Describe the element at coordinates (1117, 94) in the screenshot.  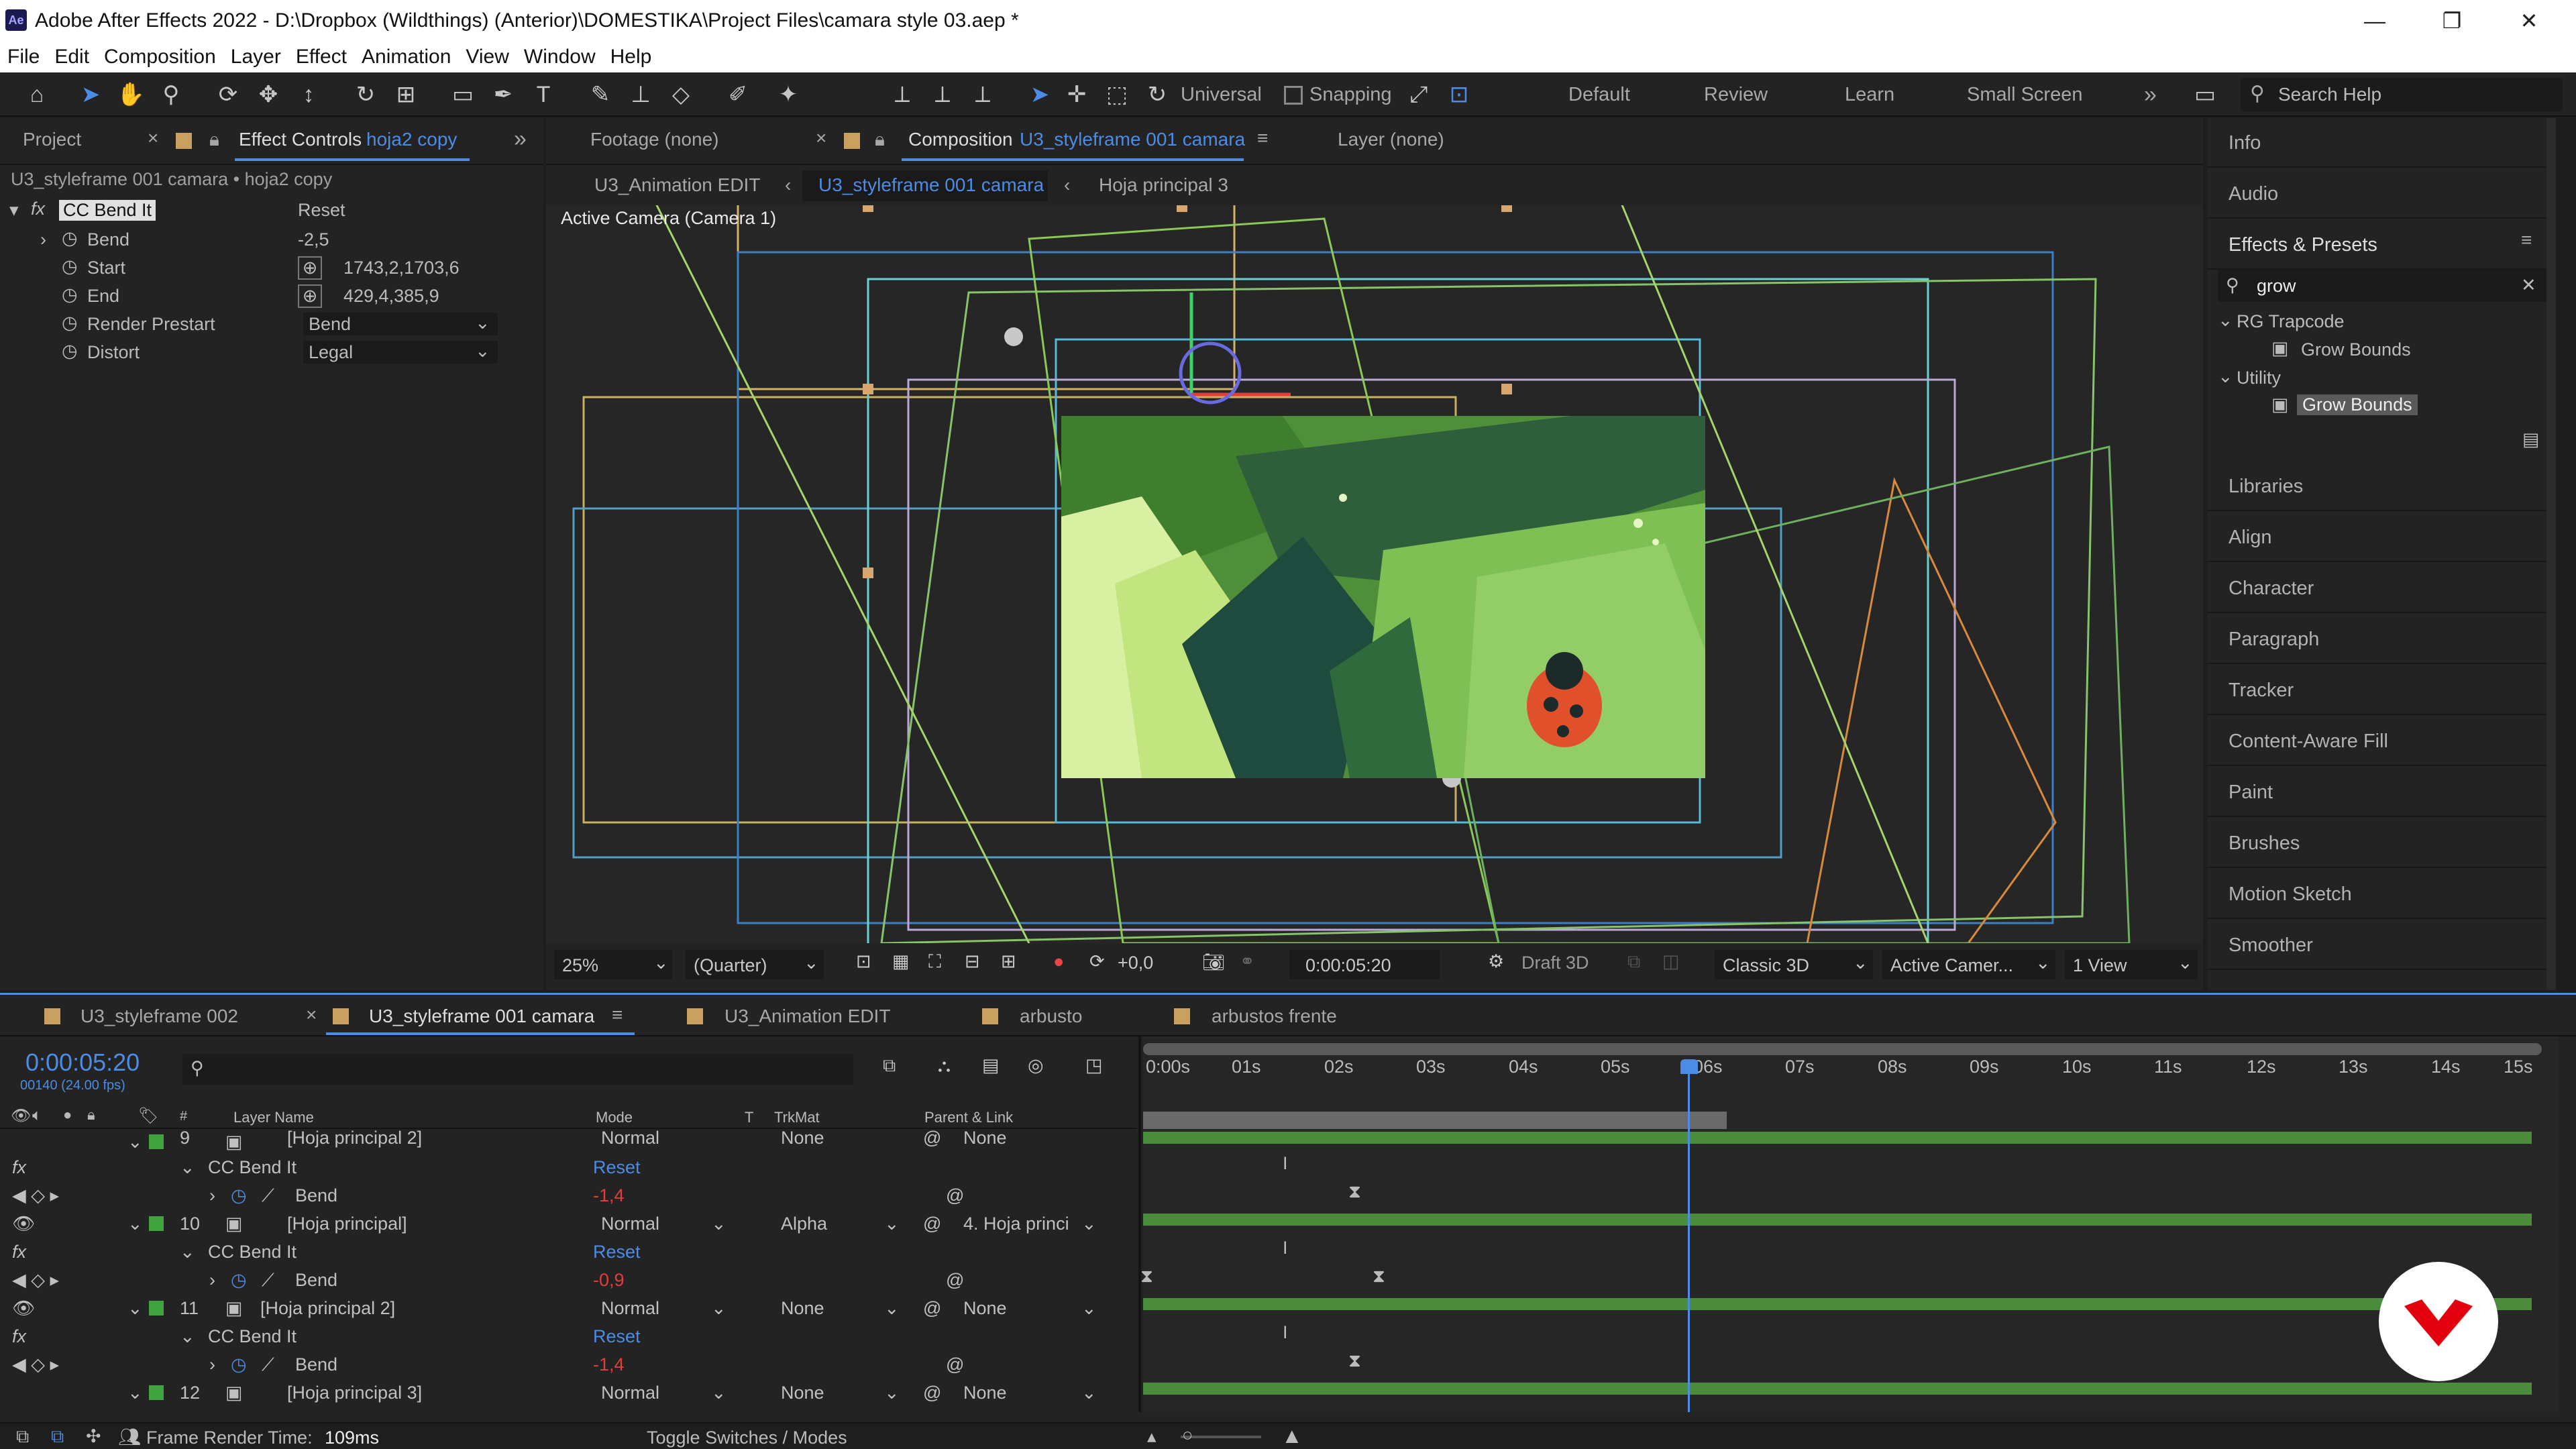
I see `scale-gizmo-icon: ⬚` at that location.